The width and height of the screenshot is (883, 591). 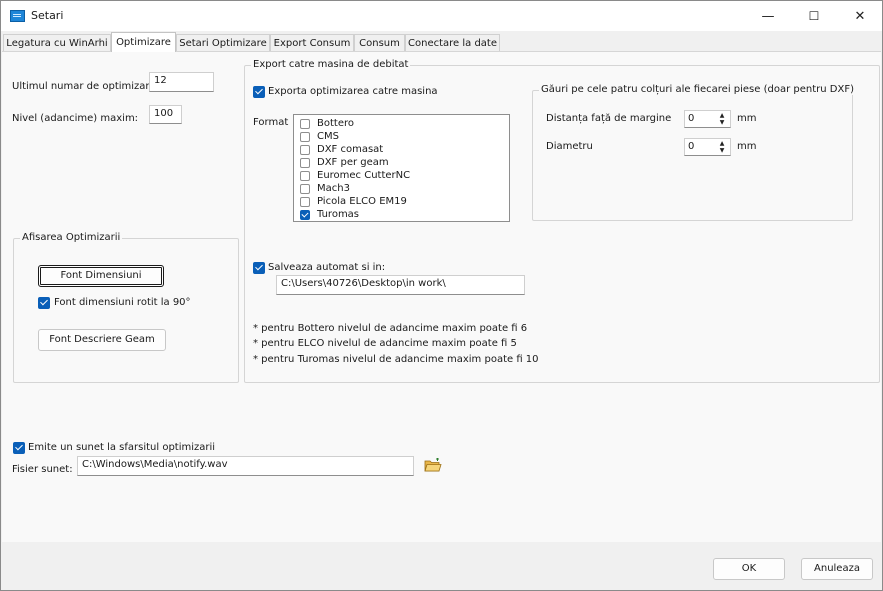 What do you see at coordinates (42, 469) in the screenshot?
I see `sound-file-label: Fisier sunet:` at bounding box center [42, 469].